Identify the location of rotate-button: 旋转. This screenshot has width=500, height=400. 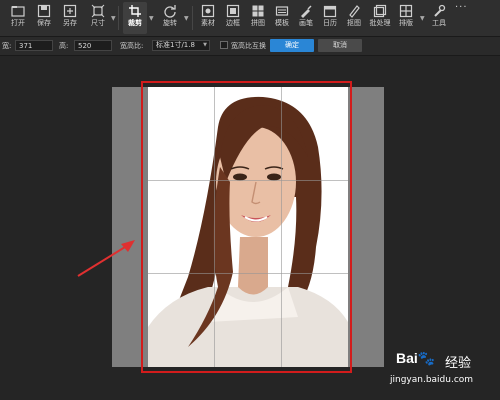
(170, 18).